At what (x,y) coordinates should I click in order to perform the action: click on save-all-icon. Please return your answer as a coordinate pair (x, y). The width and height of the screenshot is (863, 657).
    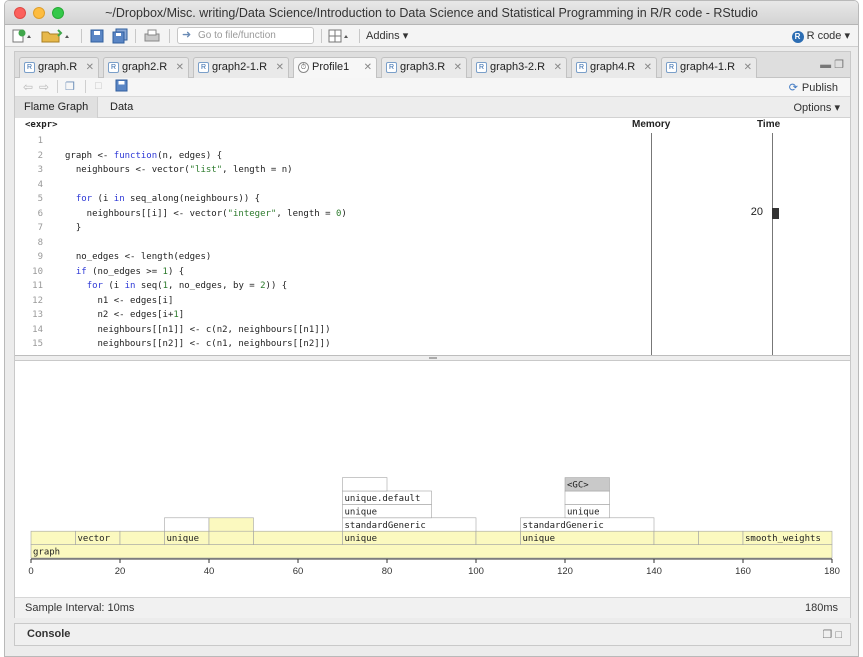
    Looking at the image, I should click on (120, 36).